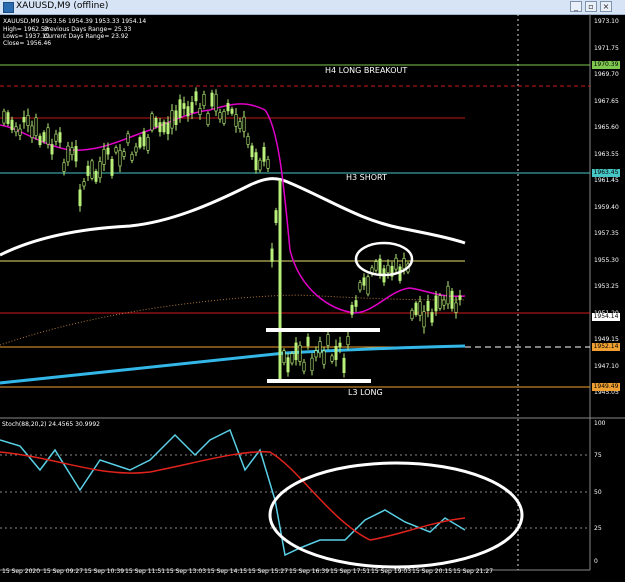 This screenshot has width=625, height=582. What do you see at coordinates (26, 29) in the screenshot?
I see `high-label: High= 1962.52` at bounding box center [26, 29].